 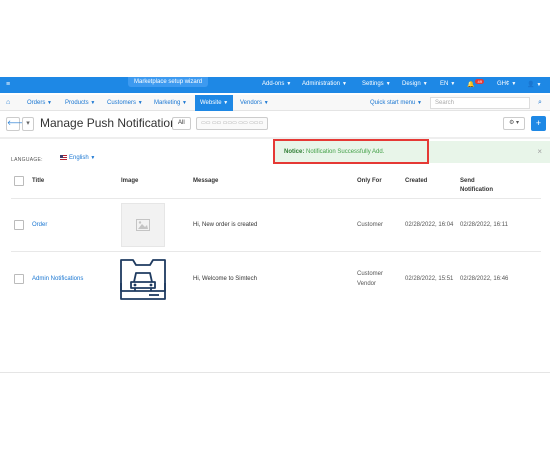 I want to click on chevron-down-icon: ▾, so click(x=28, y=124).